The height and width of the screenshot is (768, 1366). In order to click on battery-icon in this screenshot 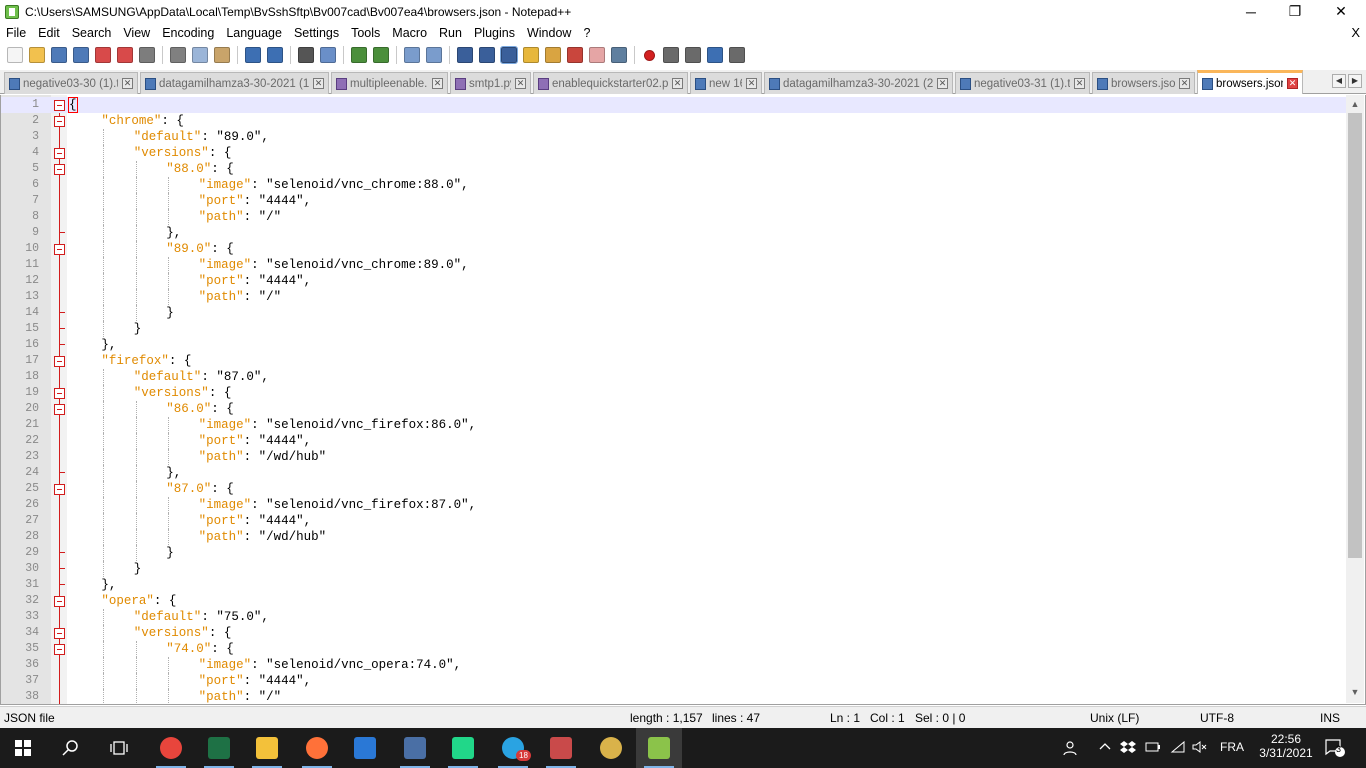, I will do `click(1153, 748)`.